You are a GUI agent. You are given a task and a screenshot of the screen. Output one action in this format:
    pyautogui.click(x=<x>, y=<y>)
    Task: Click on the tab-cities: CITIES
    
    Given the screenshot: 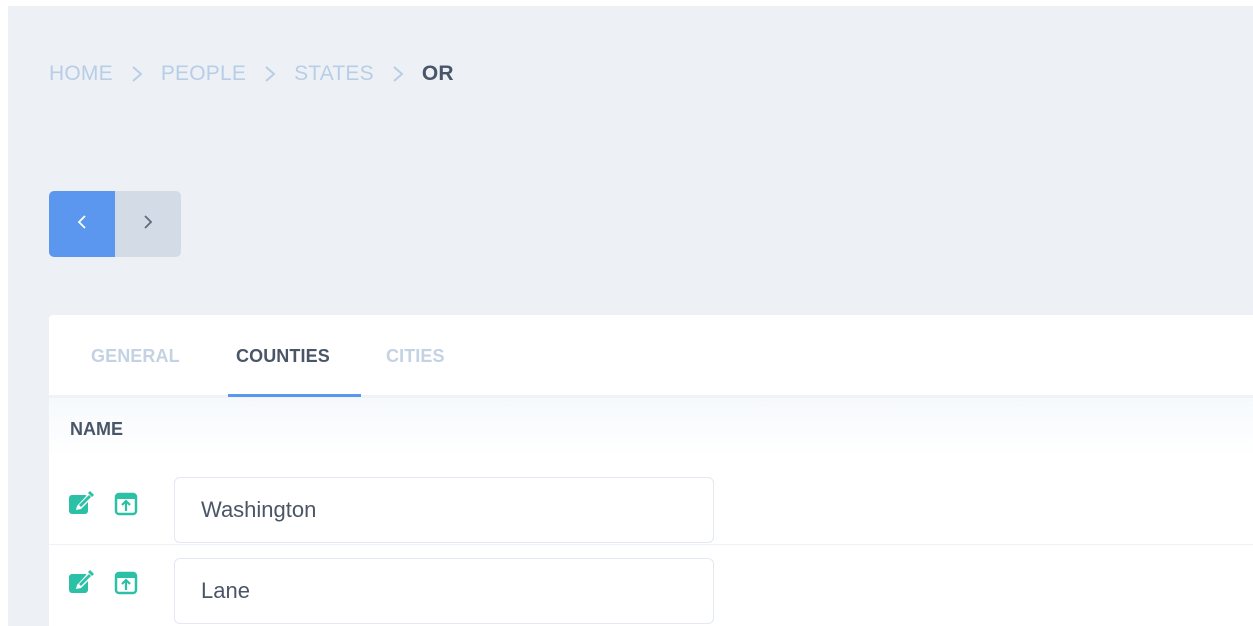 What is the action you would take?
    pyautogui.click(x=415, y=356)
    